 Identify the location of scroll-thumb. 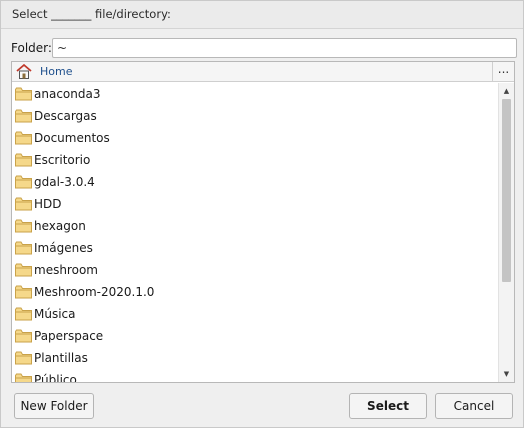
(506, 190).